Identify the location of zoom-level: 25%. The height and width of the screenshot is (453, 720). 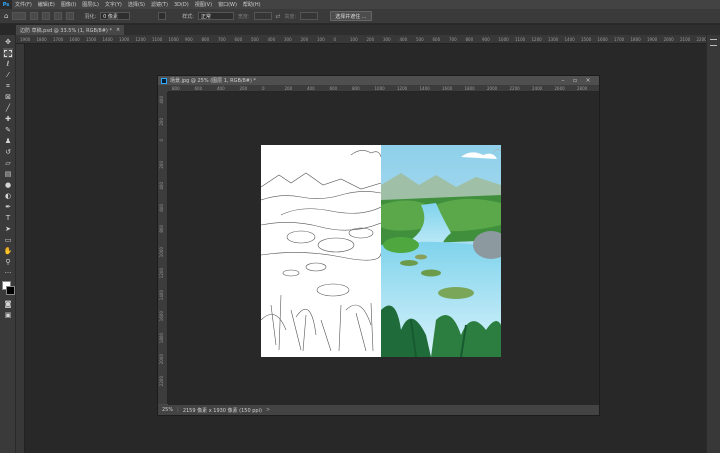
(167, 410).